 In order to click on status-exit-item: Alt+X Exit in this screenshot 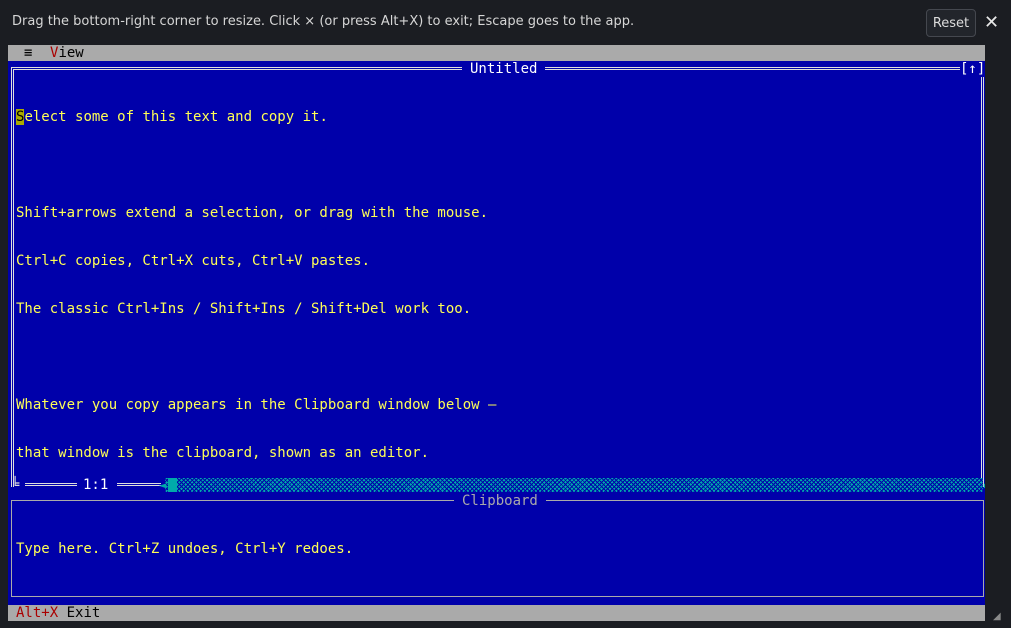, I will do `click(58, 613)`.